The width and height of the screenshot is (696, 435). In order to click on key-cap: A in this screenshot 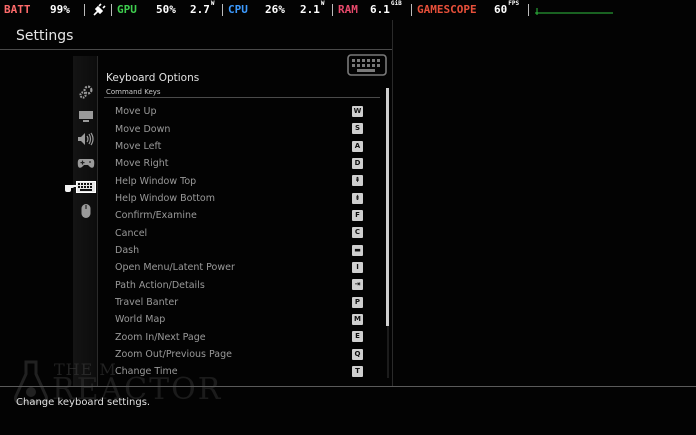, I will do `click(357, 146)`.